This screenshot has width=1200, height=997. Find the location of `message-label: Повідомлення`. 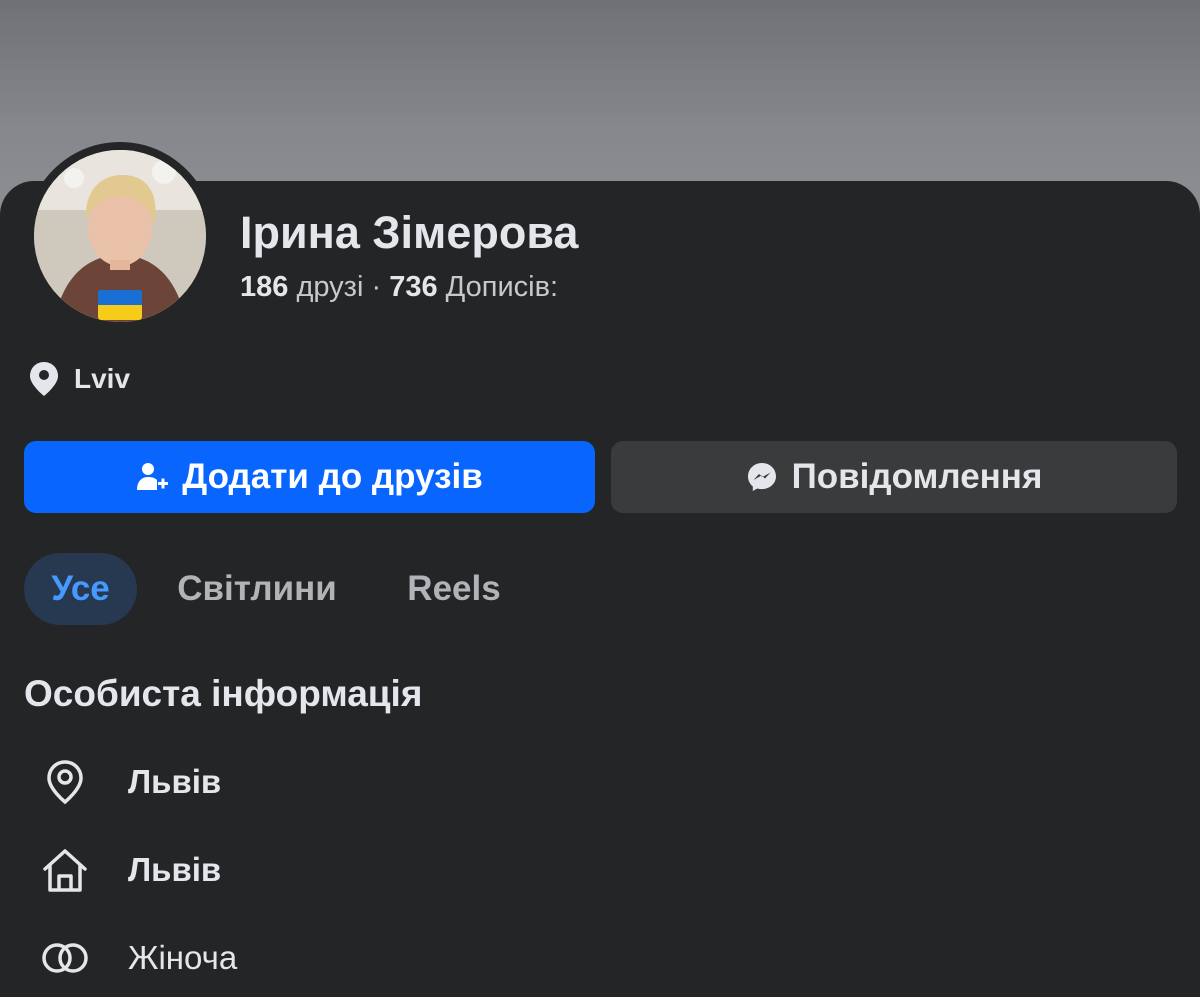

message-label: Повідомлення is located at coordinates (917, 476).